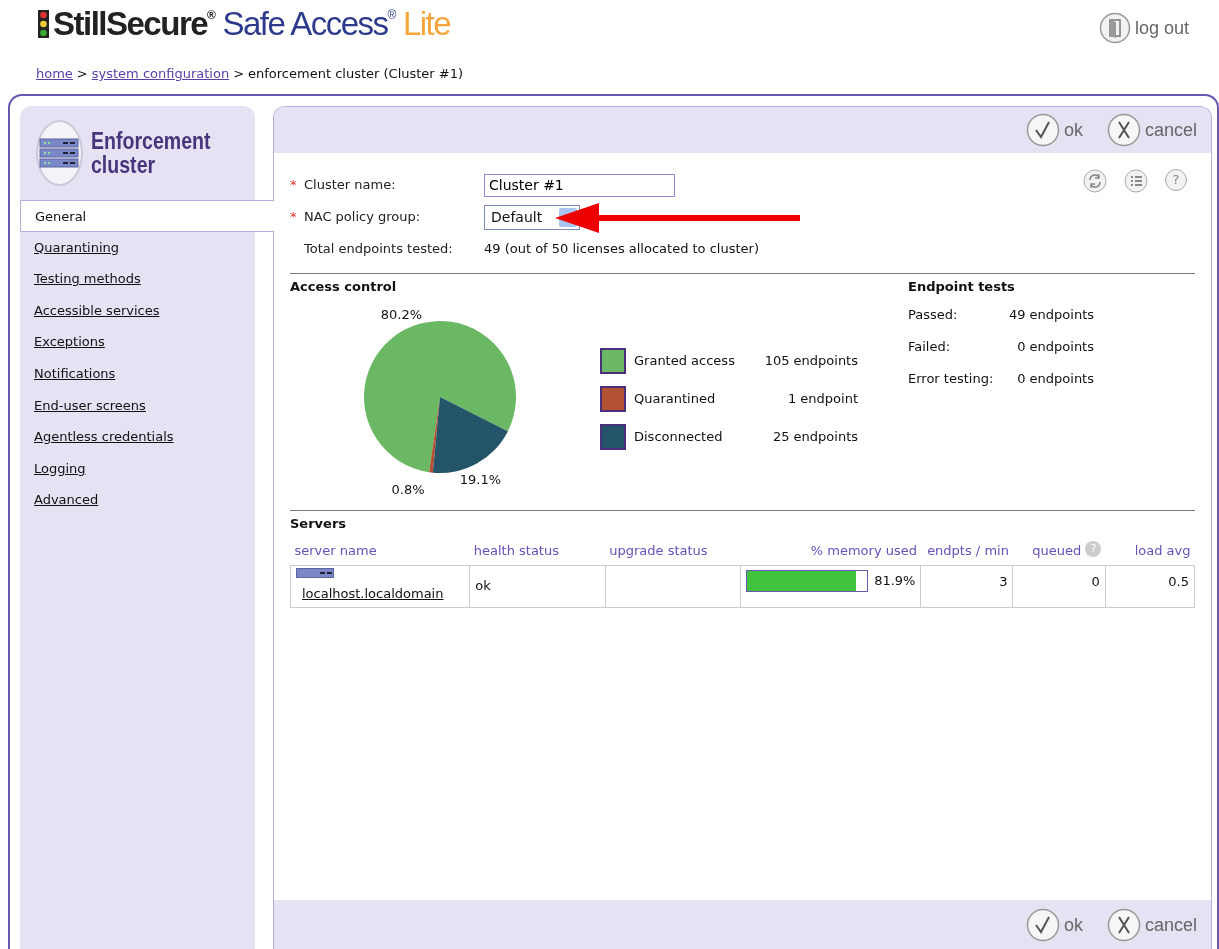 The height and width of the screenshot is (949, 1219). What do you see at coordinates (319, 523) in the screenshot?
I see `section-heading: Servers` at bounding box center [319, 523].